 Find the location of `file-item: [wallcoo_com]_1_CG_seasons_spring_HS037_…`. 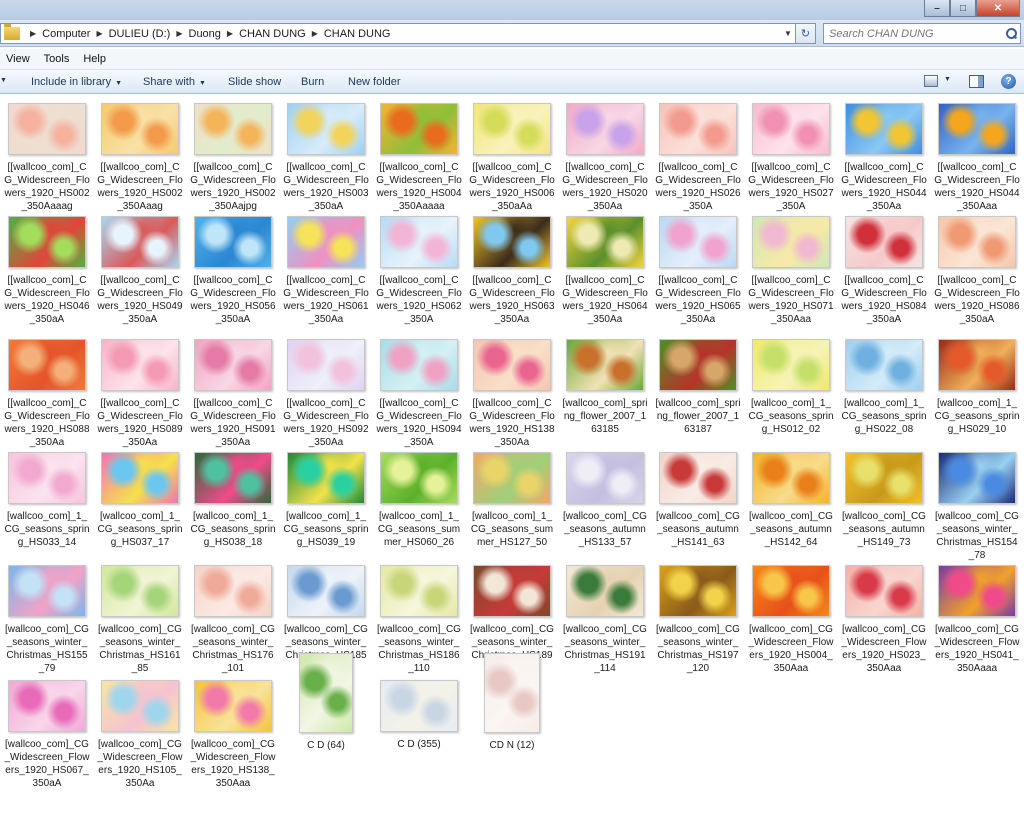

file-item: [wallcoo_com]_1_CG_seasons_spring_HS037_… is located at coordinates (140, 500).